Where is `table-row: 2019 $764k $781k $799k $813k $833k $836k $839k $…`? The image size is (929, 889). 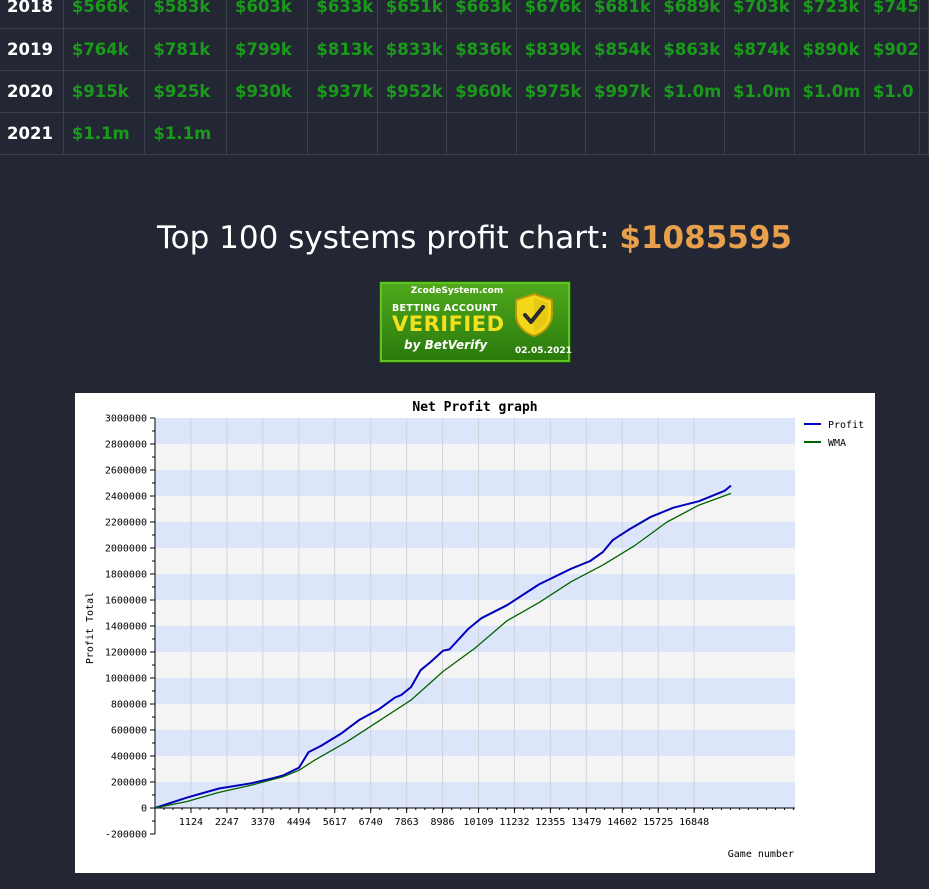
table-row: 2019 $764k $781k $799k $813k $833k $836k $839k $… is located at coordinates (464, 49).